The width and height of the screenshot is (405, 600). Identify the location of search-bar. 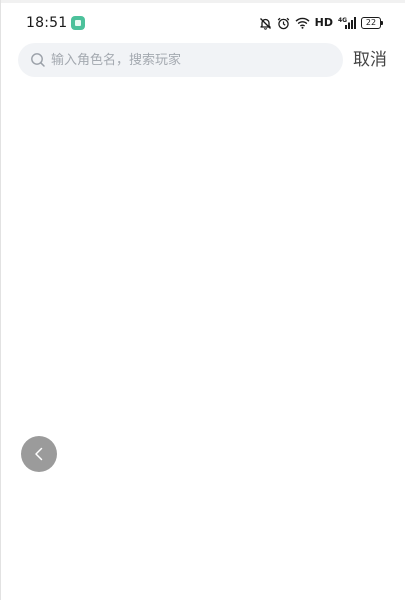
(180, 60).